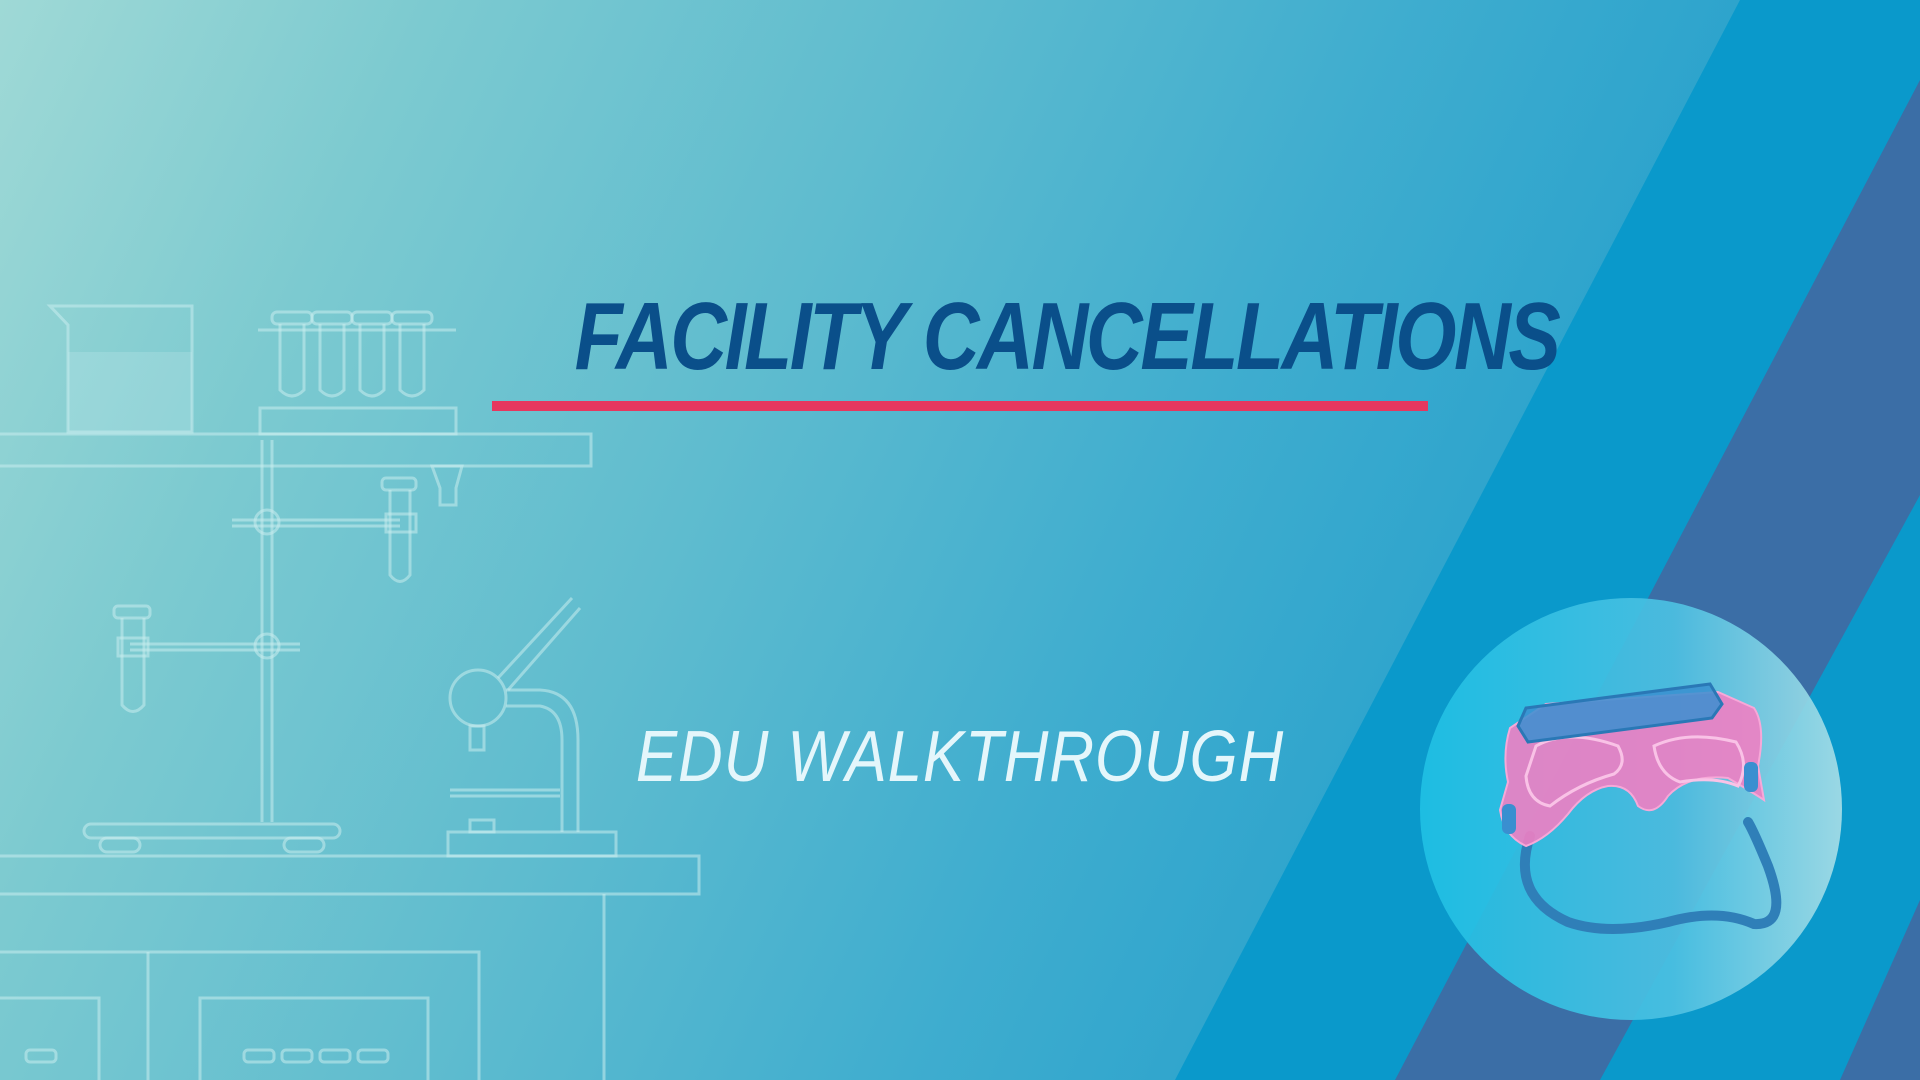  Describe the element at coordinates (1067, 336) in the screenshot. I see `slide-title: FACILITY CANCELLATIONS` at that location.